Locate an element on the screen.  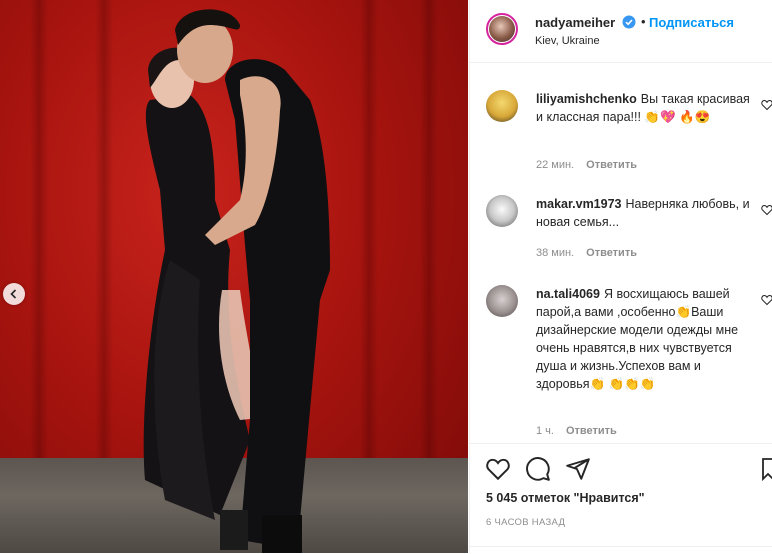
post-actions-bar: 5 045 отметок "Нравится" 6 ЧАСОВ НАЗАД is located at coordinates (621, 498).